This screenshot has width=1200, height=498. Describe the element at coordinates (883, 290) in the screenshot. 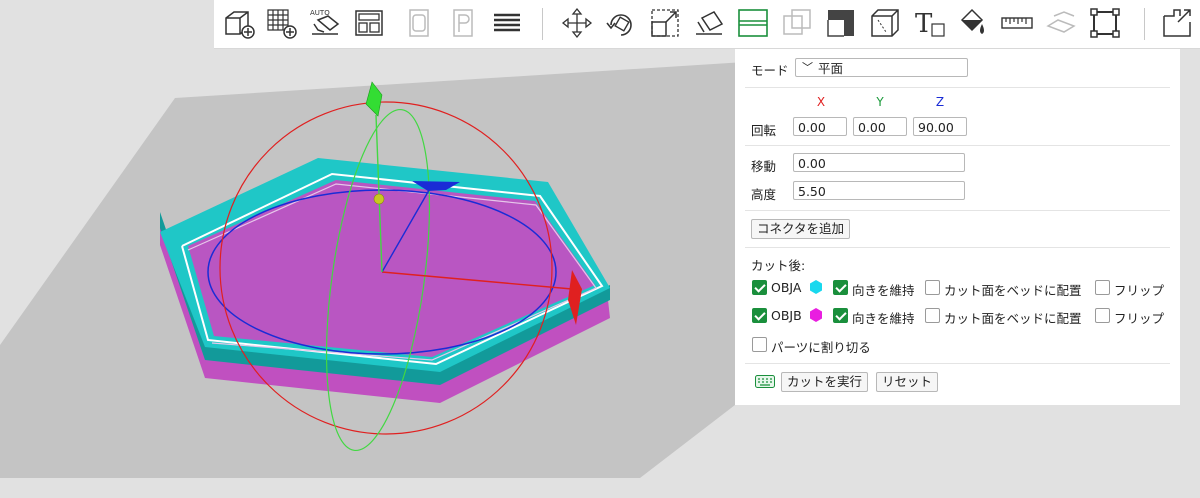

I see `obja-keep-orientation-label: 向きを維持` at that location.